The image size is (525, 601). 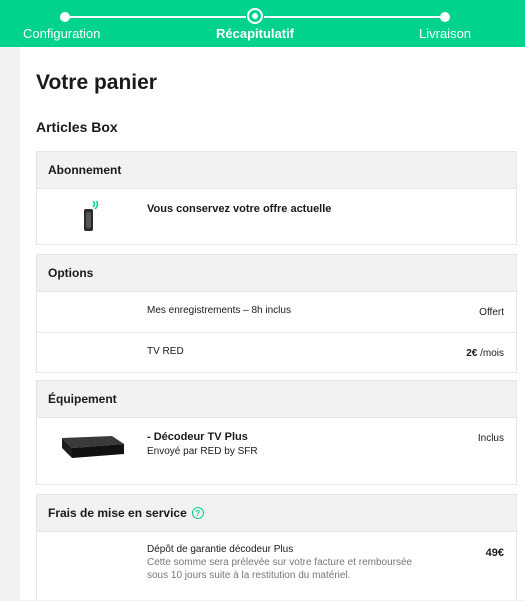 I want to click on frais-price: 49€, so click(x=494, y=553).